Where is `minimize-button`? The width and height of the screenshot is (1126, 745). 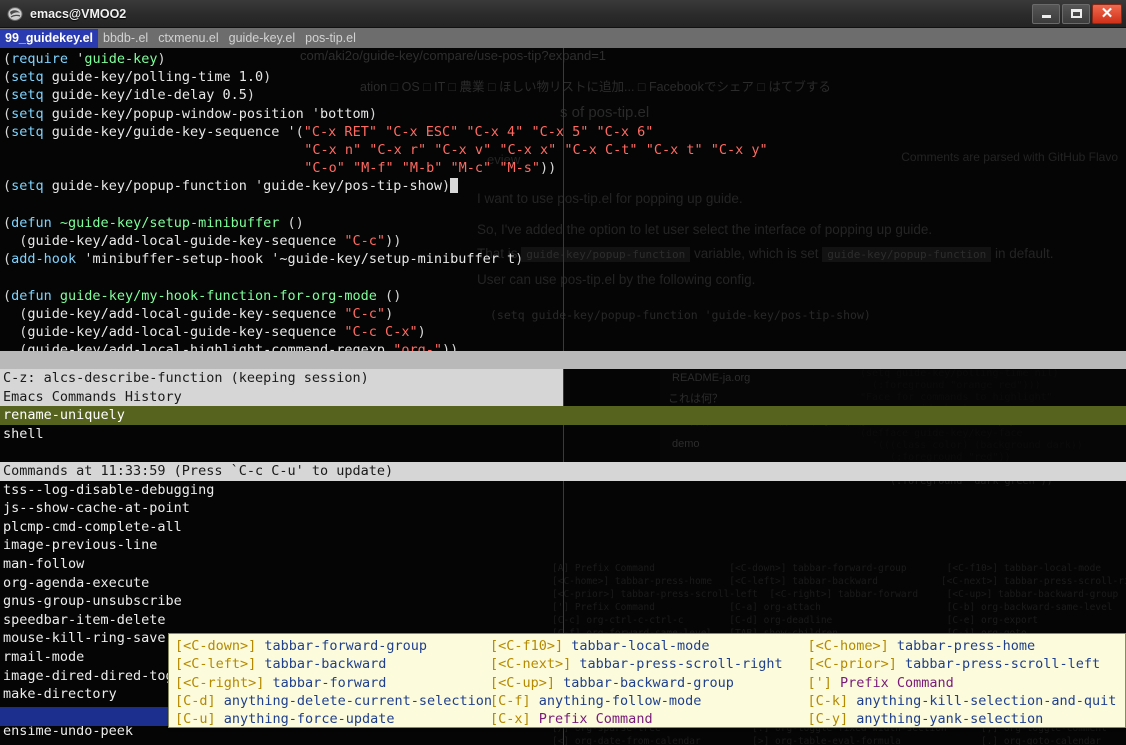 minimize-button is located at coordinates (1046, 13).